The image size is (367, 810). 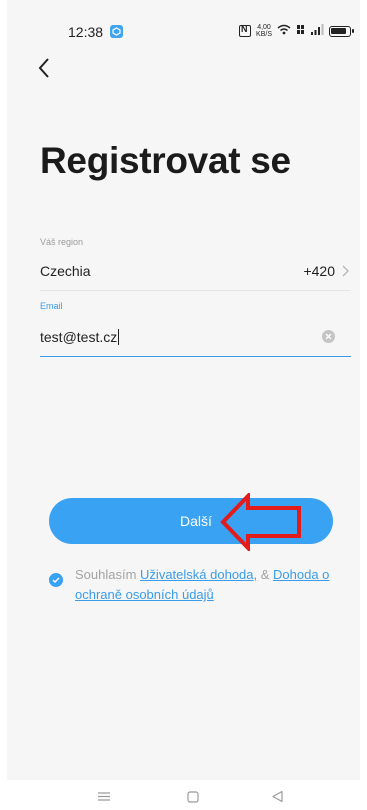 What do you see at coordinates (104, 796) in the screenshot?
I see `menu-icon` at bounding box center [104, 796].